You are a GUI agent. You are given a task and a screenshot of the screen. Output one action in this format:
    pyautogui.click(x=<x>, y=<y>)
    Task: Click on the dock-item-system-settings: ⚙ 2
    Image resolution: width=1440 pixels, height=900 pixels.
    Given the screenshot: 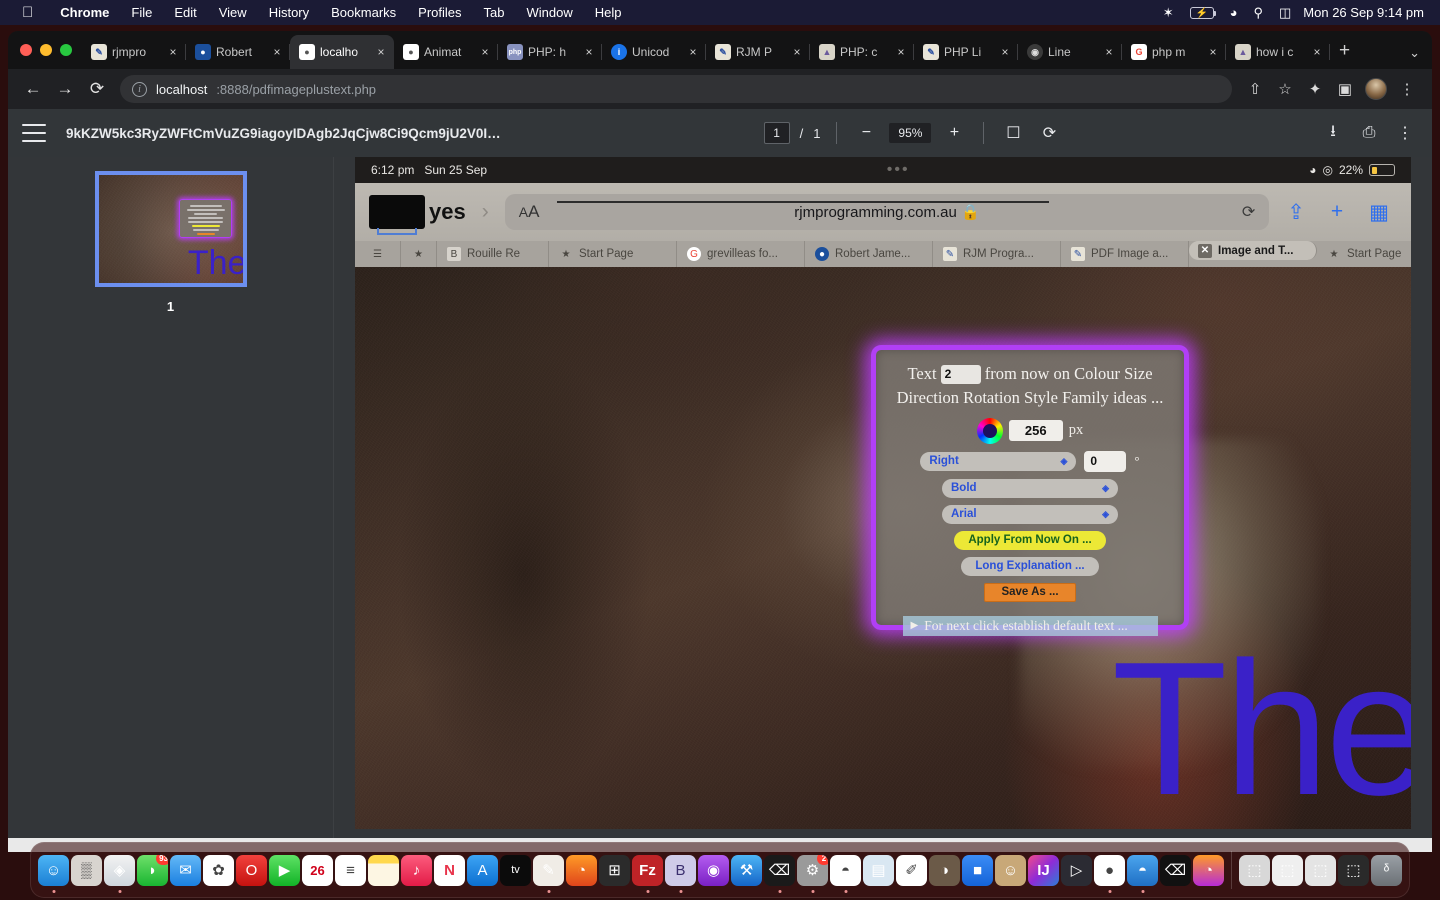 What is the action you would take?
    pyautogui.click(x=812, y=873)
    